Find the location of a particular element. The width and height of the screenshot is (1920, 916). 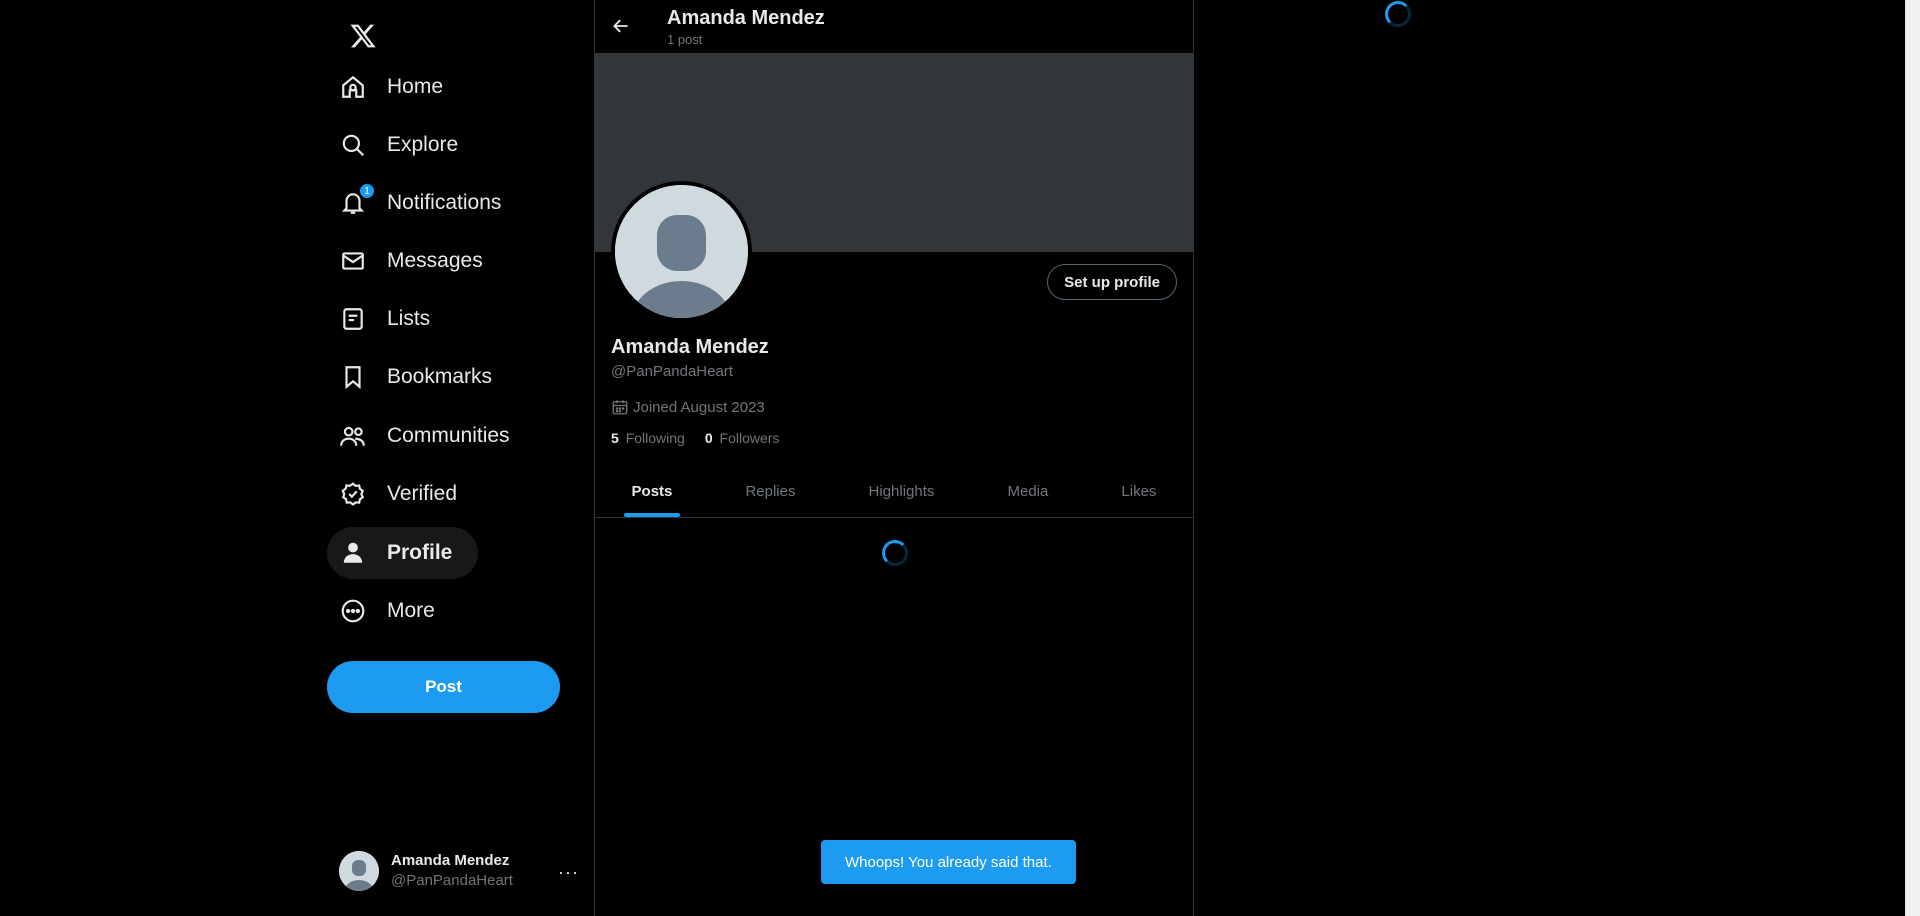

nav-label: Bookmarks is located at coordinates (440, 376).